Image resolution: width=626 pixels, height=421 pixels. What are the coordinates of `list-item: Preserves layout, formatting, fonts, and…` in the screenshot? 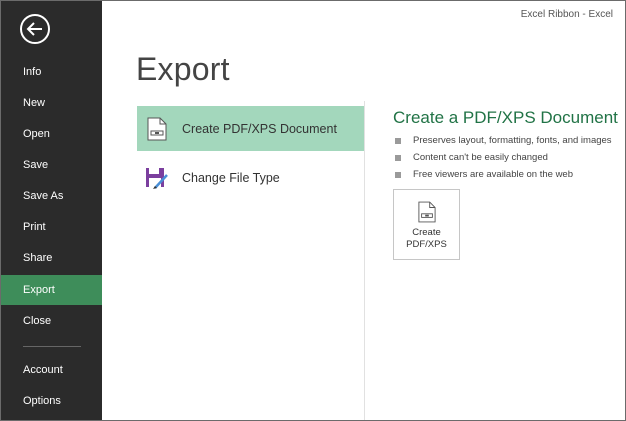 It's located at (503, 140).